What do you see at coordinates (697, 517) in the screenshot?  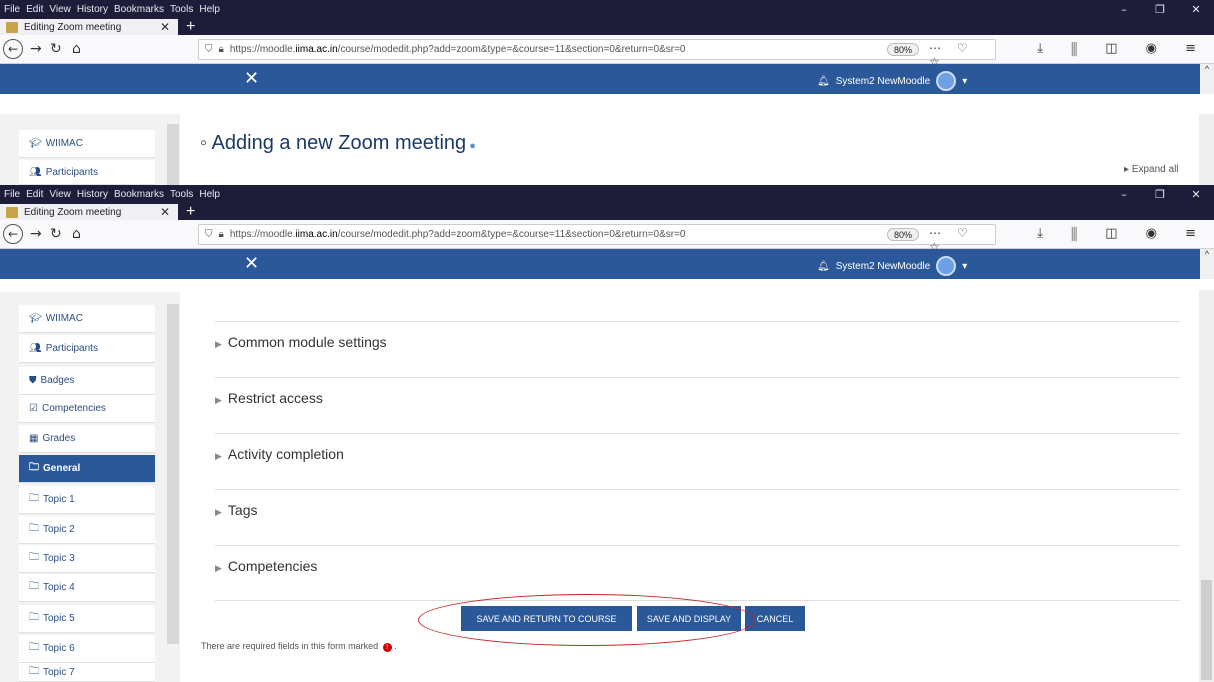 I see `section-tags: ▶ Tags` at bounding box center [697, 517].